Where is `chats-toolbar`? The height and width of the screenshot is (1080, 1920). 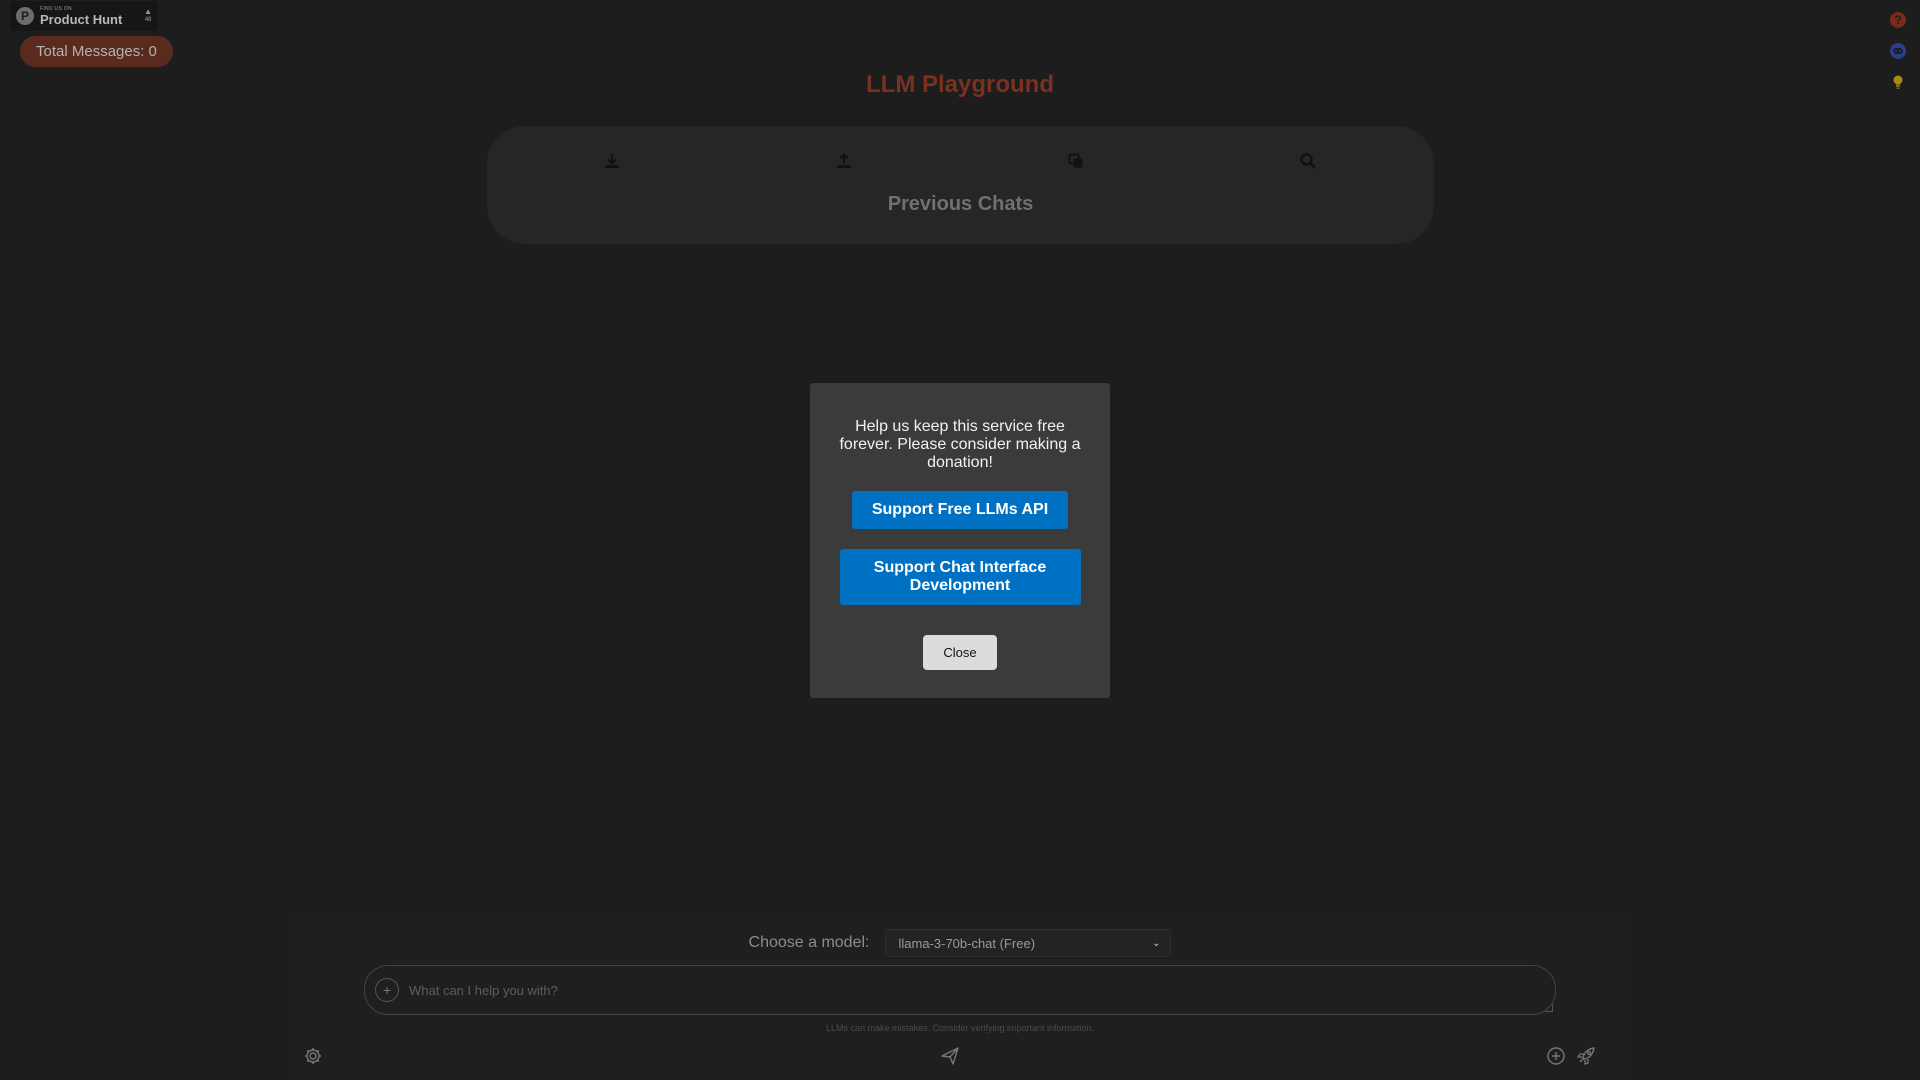
chats-toolbar is located at coordinates (960, 161).